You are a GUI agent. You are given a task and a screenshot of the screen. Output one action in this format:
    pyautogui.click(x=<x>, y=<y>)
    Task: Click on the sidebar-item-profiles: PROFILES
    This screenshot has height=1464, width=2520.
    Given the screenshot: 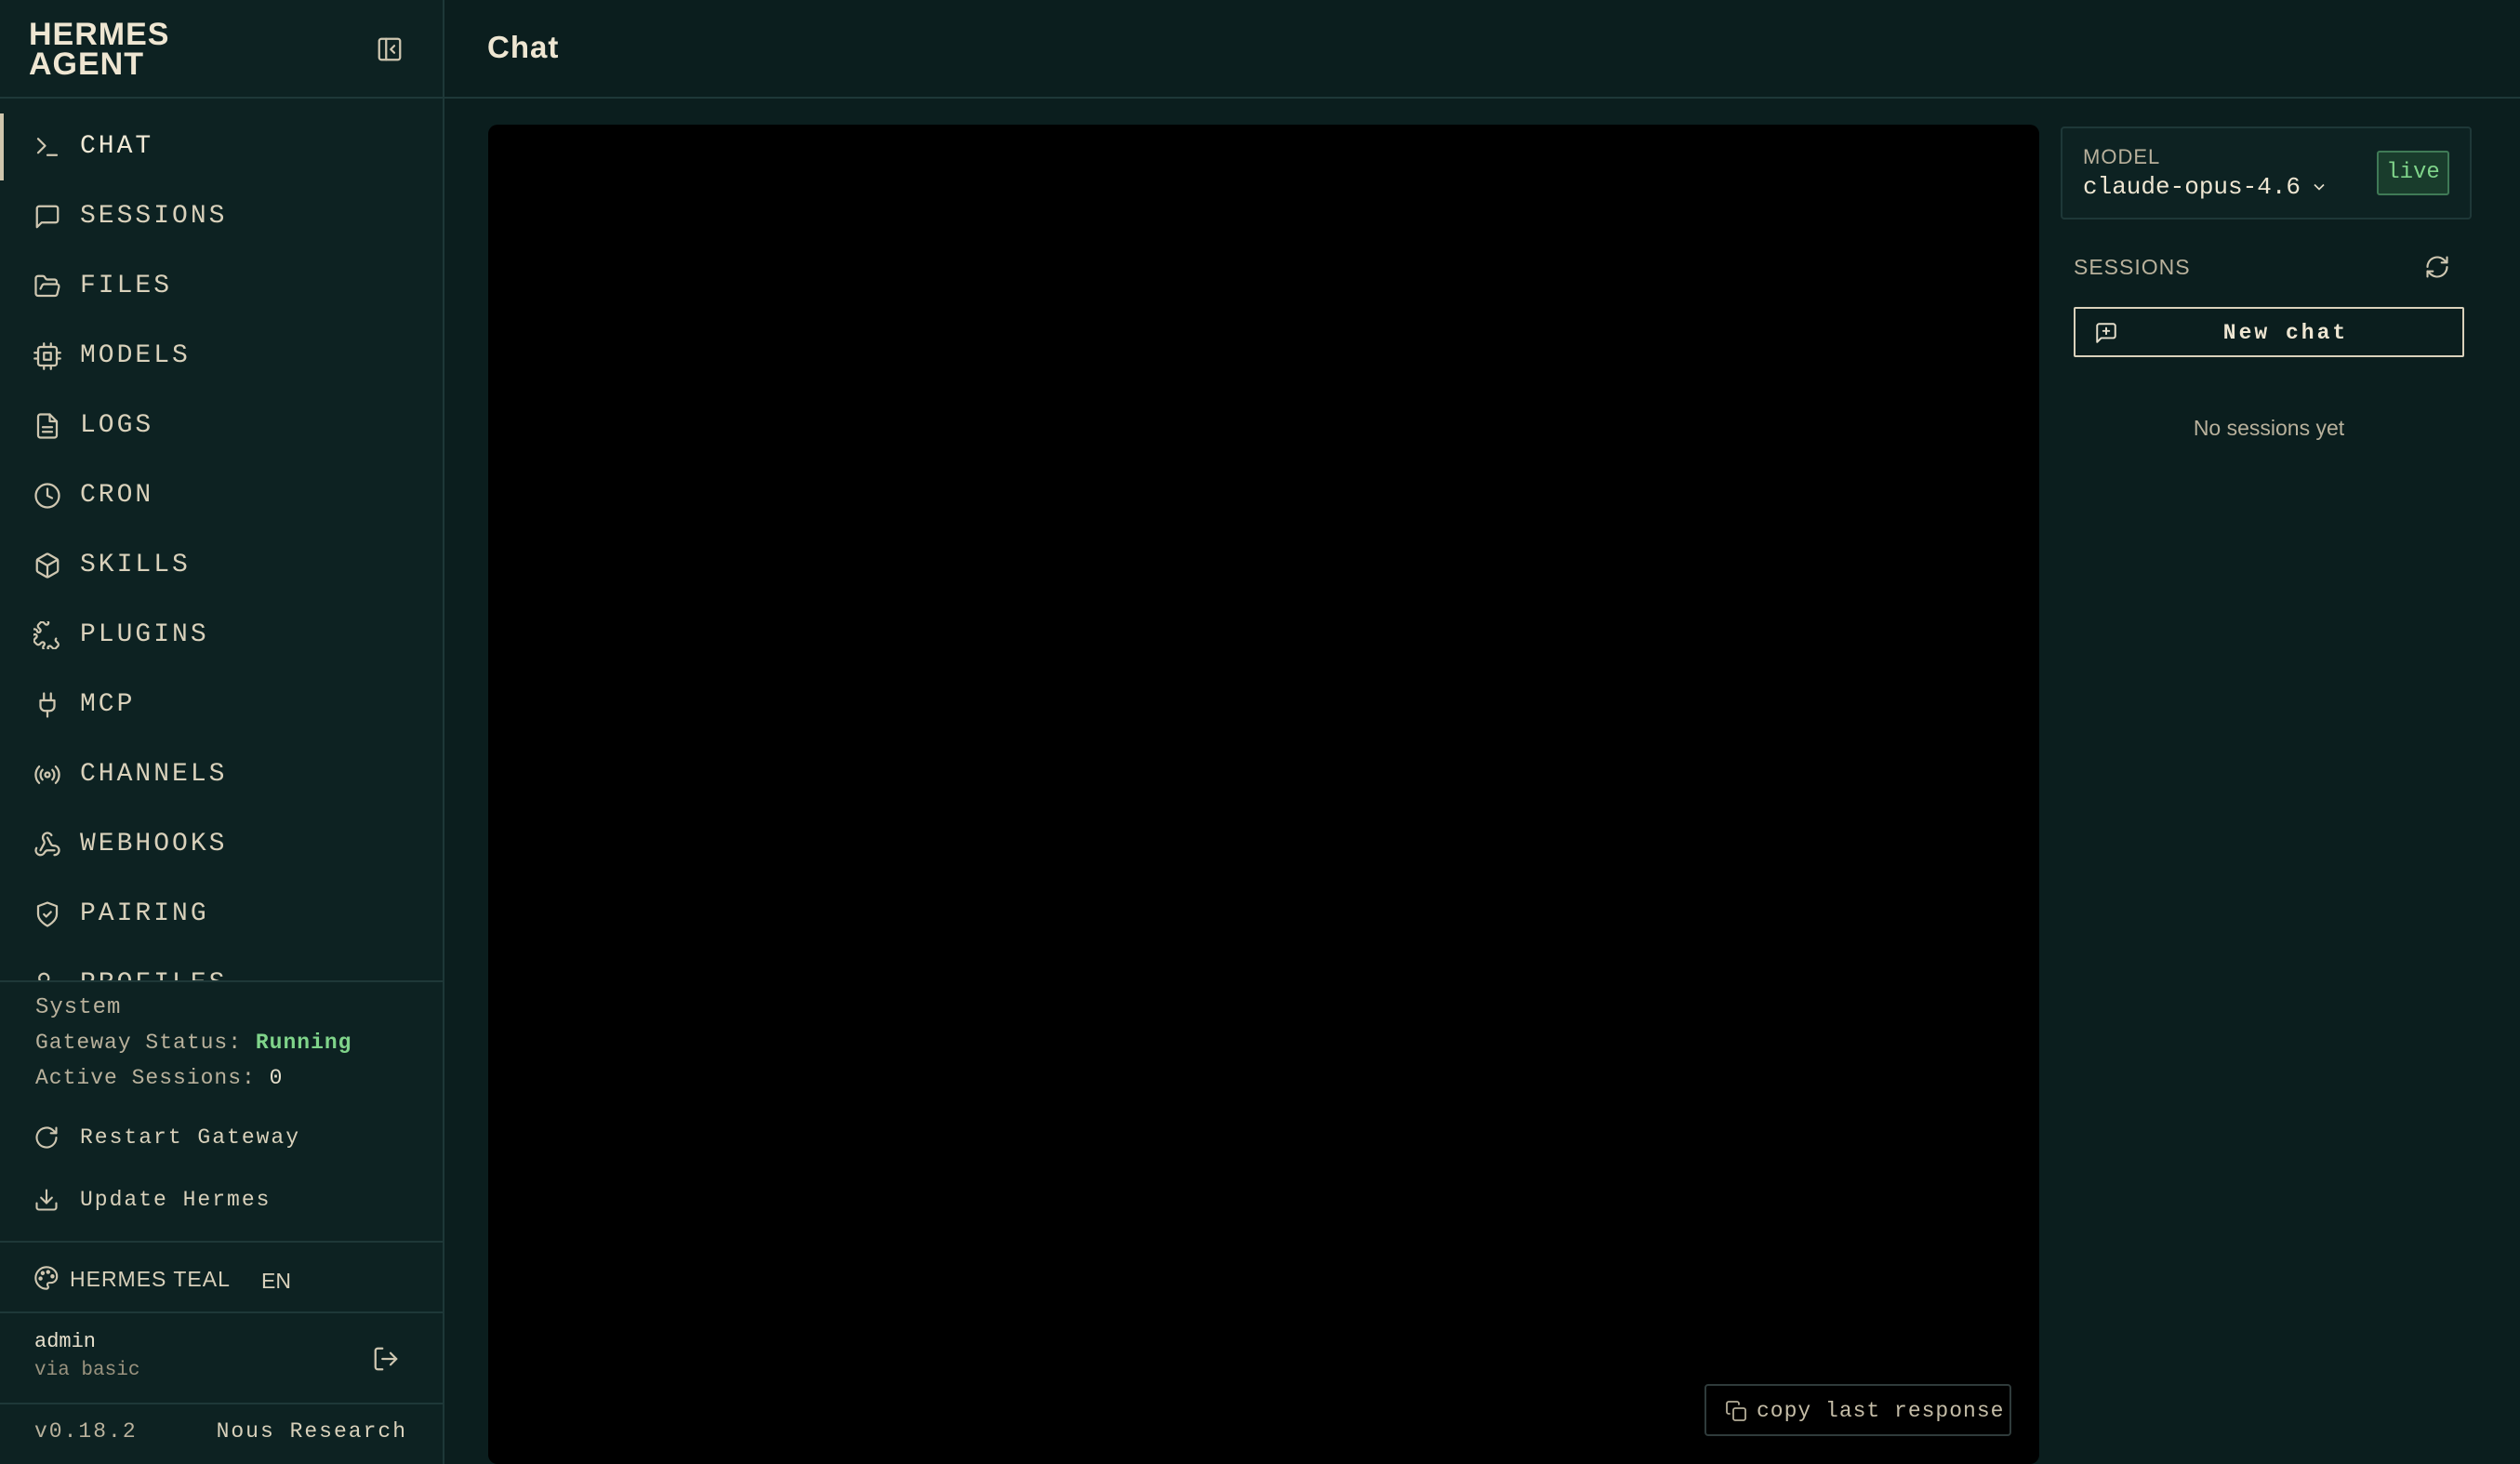 What is the action you would take?
    pyautogui.click(x=221, y=965)
    